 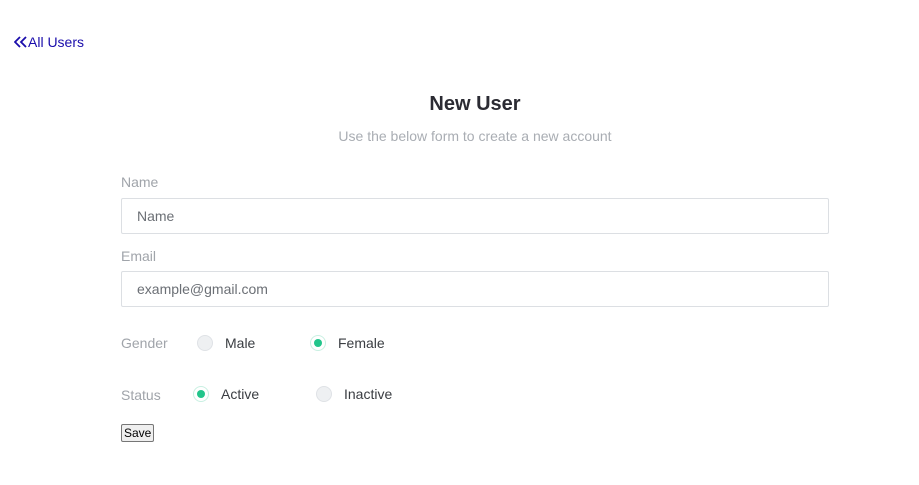 What do you see at coordinates (368, 394) in the screenshot?
I see `status-inactive-label: Inactive` at bounding box center [368, 394].